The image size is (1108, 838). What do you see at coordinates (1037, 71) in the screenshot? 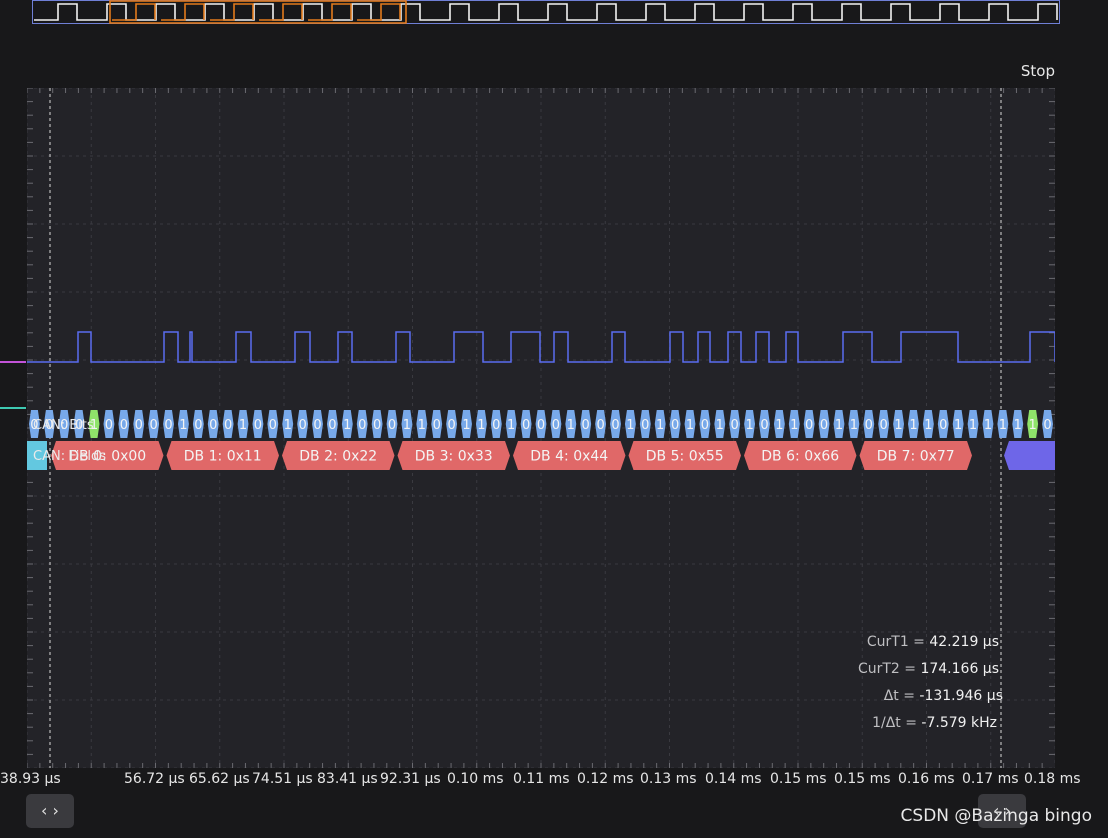
I see `run-state-label: Stop` at bounding box center [1037, 71].